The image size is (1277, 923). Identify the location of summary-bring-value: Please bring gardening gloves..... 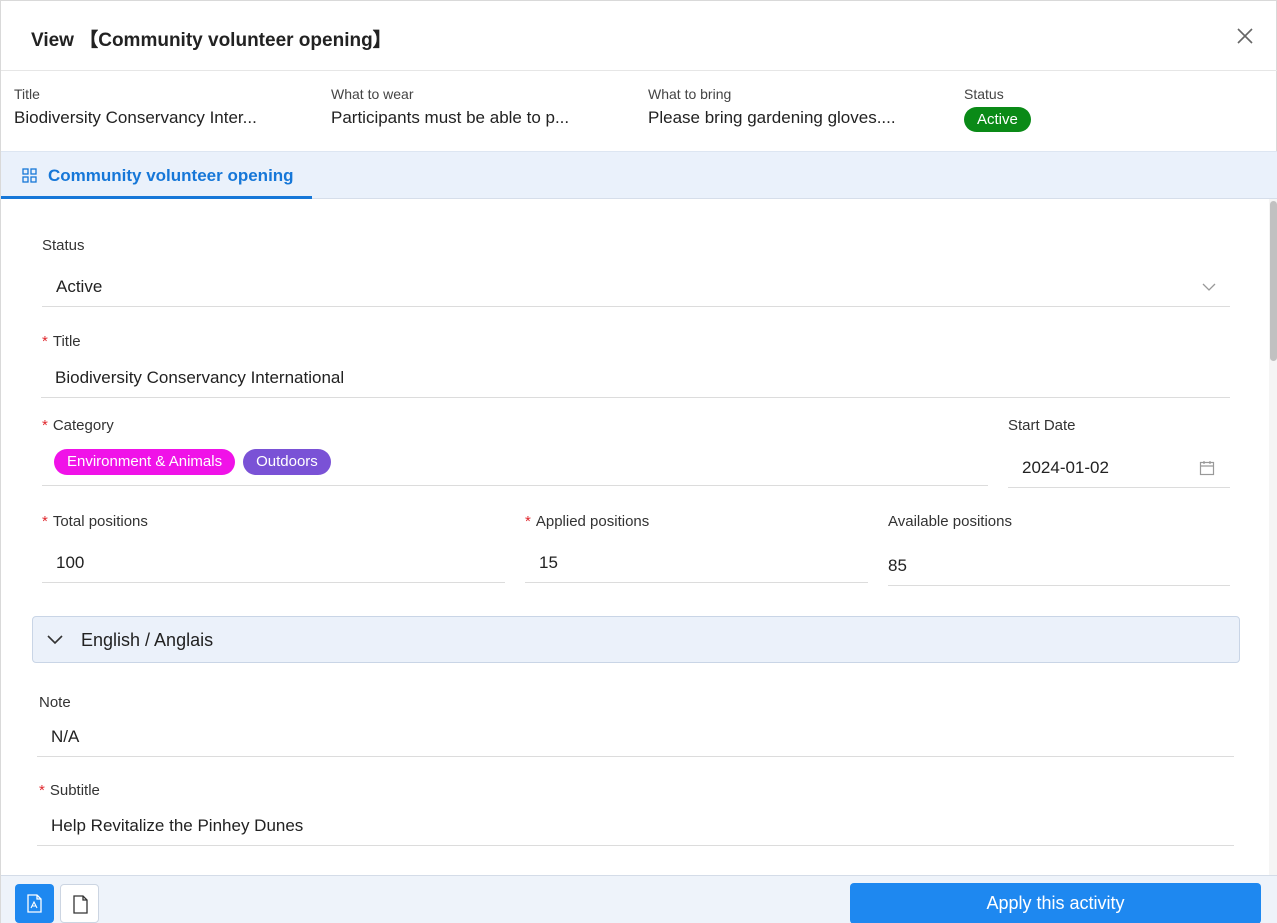
(772, 117).